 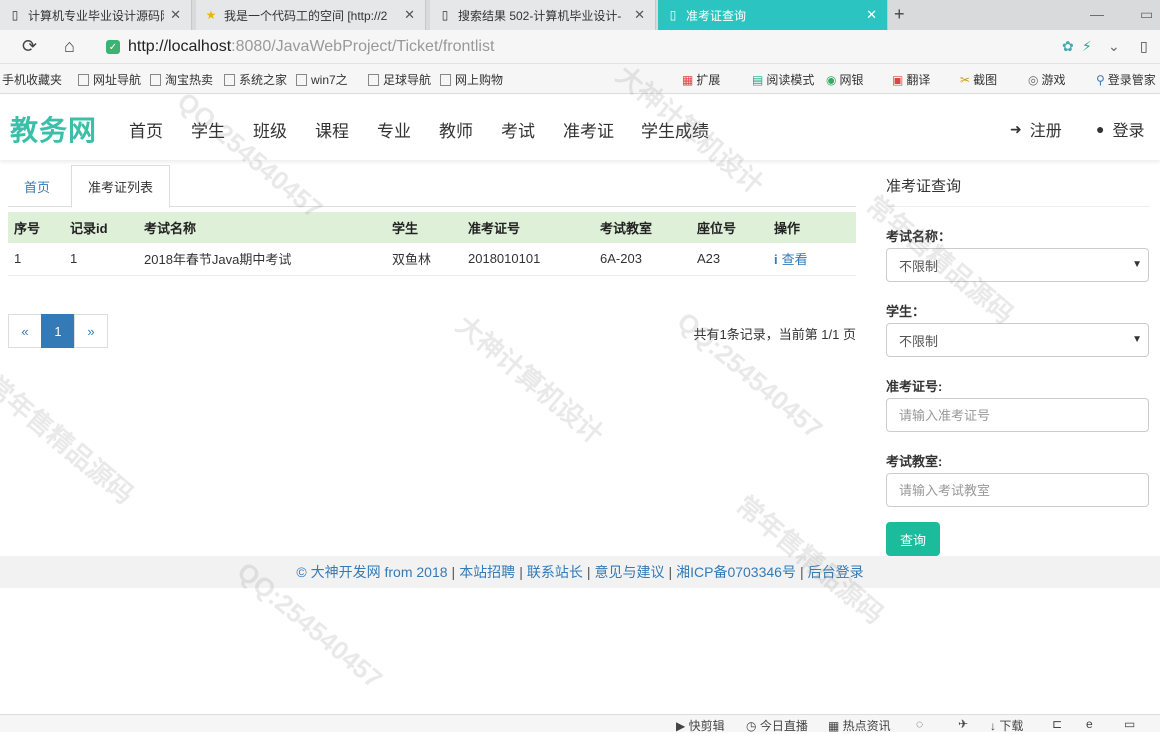 What do you see at coordinates (729, 259) in the screenshot?
I see `cell-seat: A23` at bounding box center [729, 259].